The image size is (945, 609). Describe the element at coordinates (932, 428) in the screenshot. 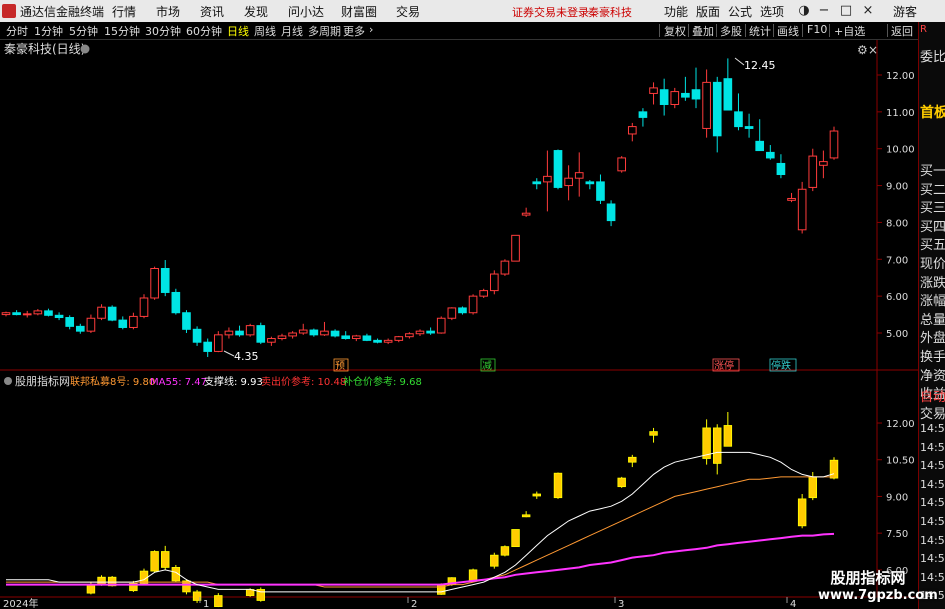

I see `panel-time-0: 14:56` at that location.